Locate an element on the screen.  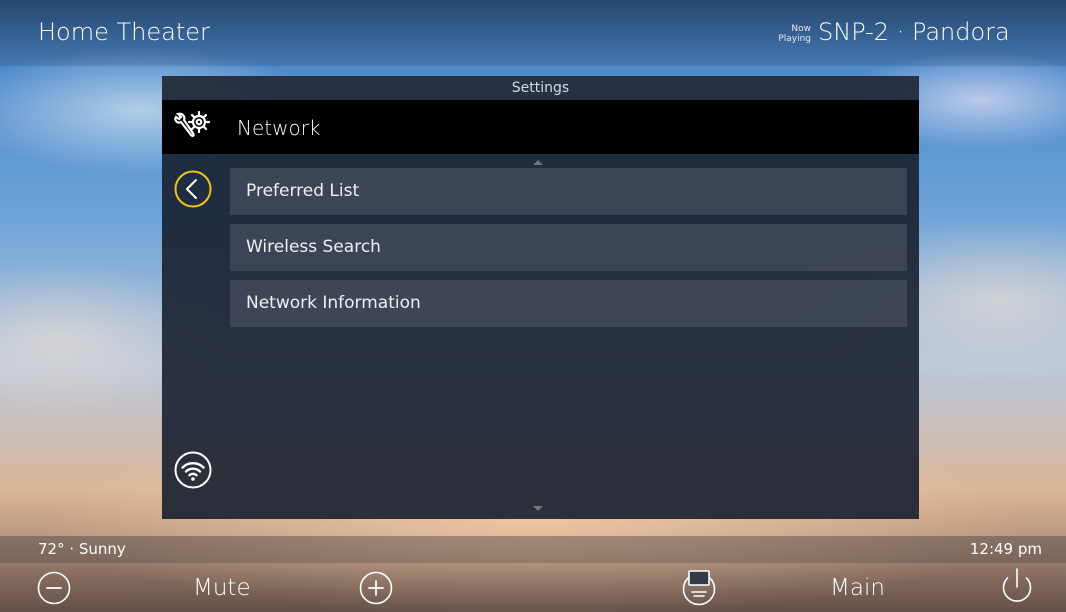
volume-down-button is located at coordinates (54, 588).